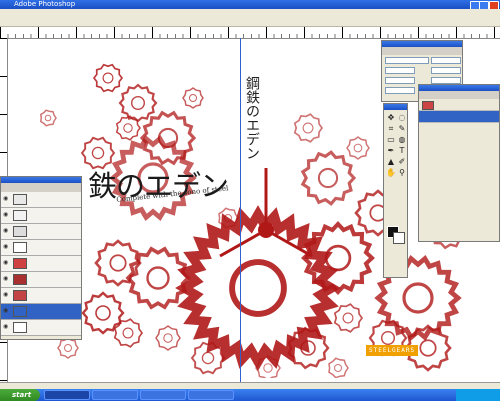 The width and height of the screenshot is (500, 401). I want to click on history-palette, so click(459, 163).